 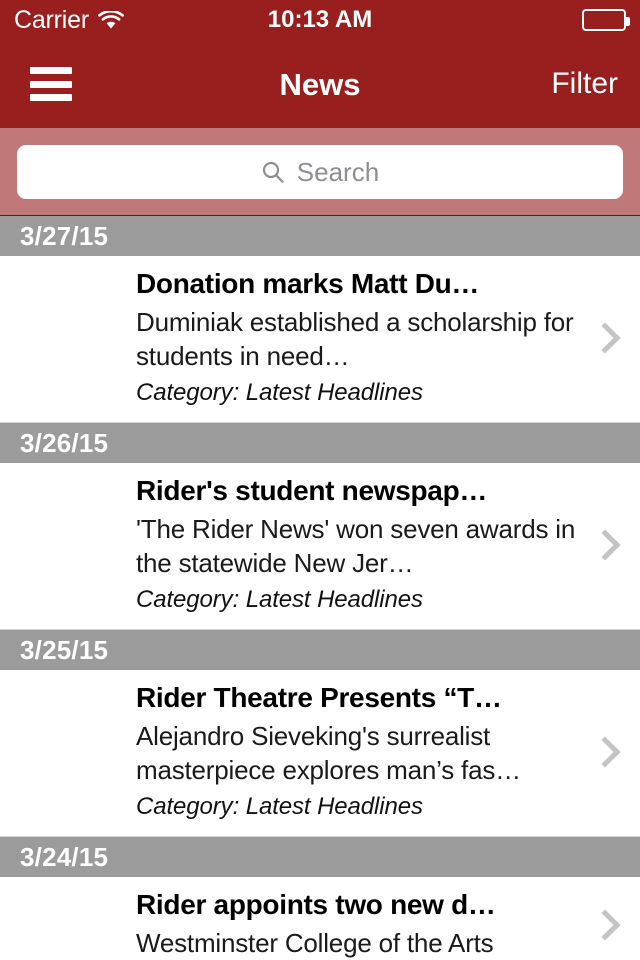 I want to click on page-title: News, so click(x=320, y=84).